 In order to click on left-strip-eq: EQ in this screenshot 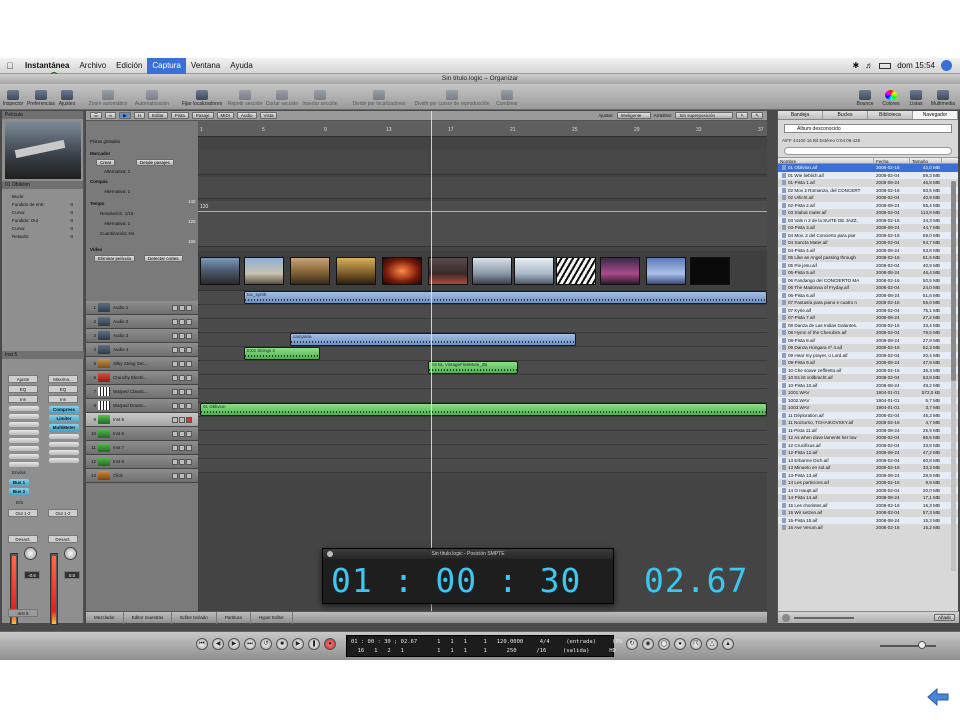, I will do `click(23, 389)`.